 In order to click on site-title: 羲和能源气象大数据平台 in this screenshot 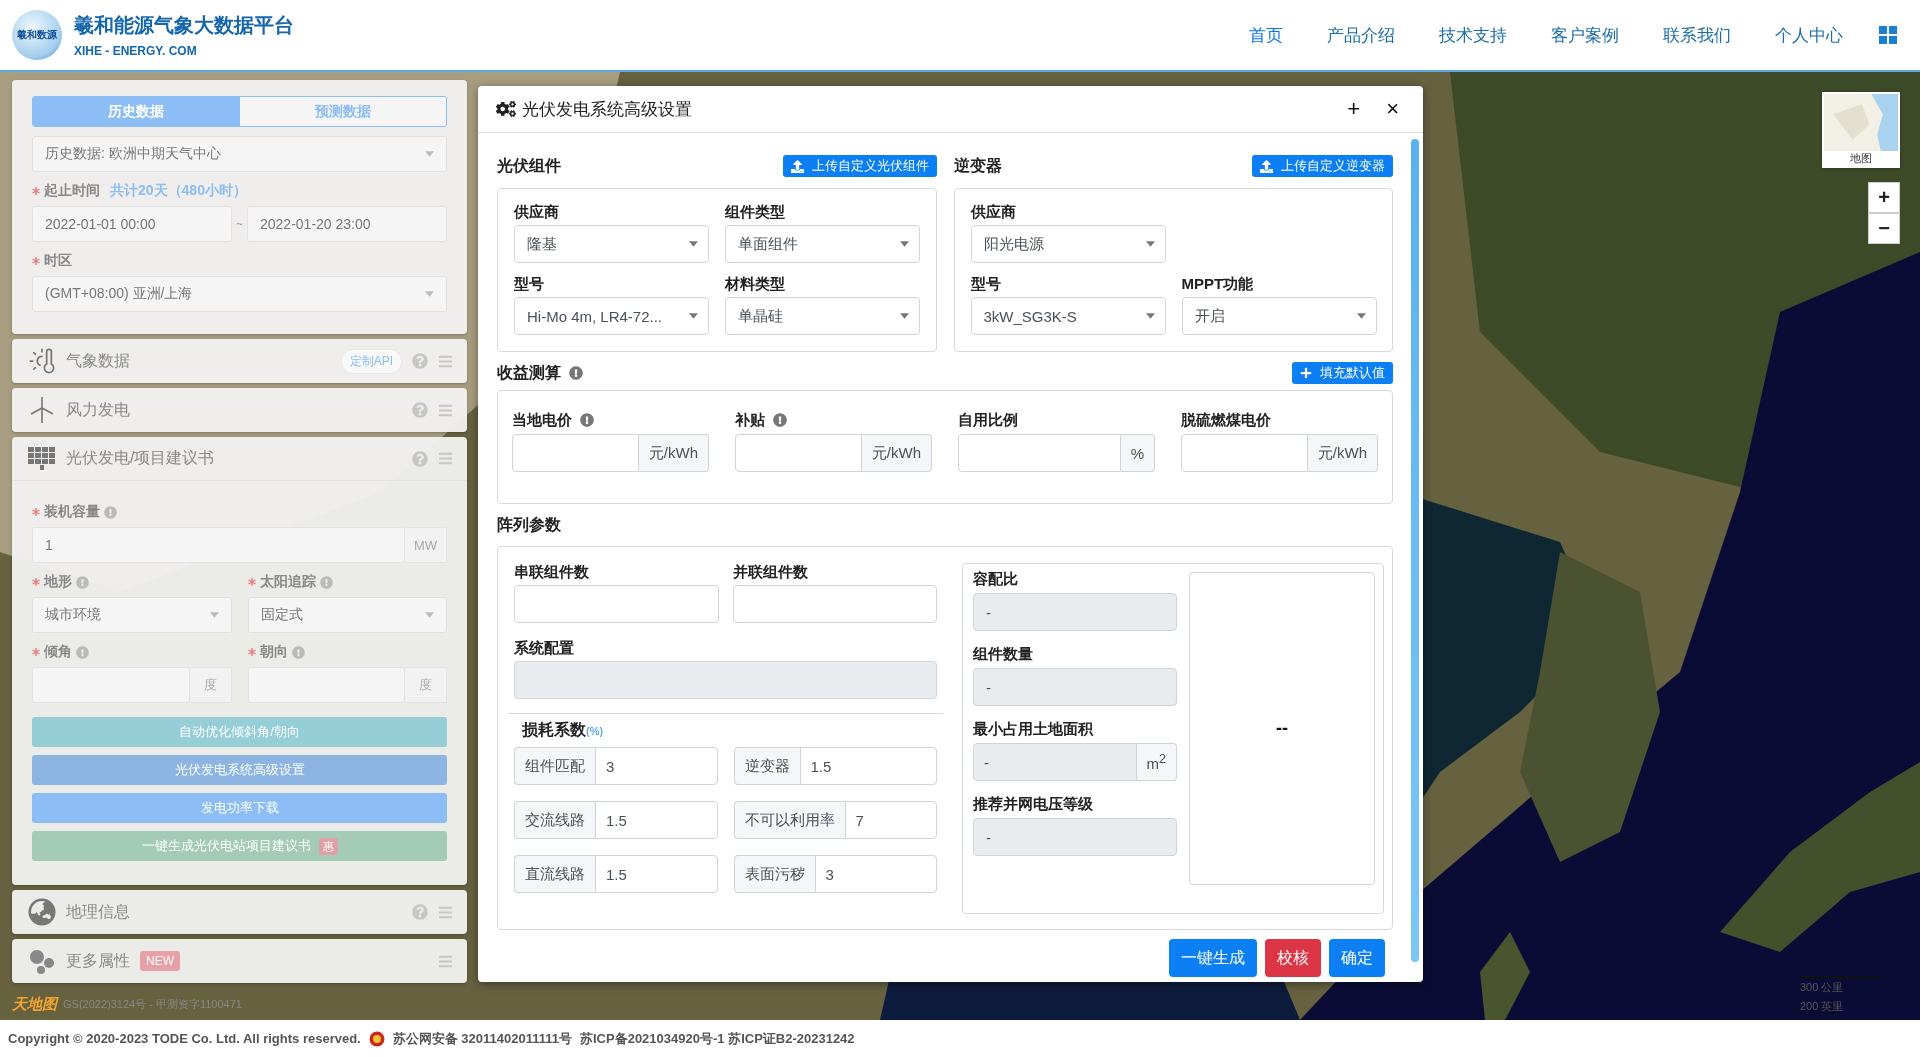, I will do `click(184, 25)`.